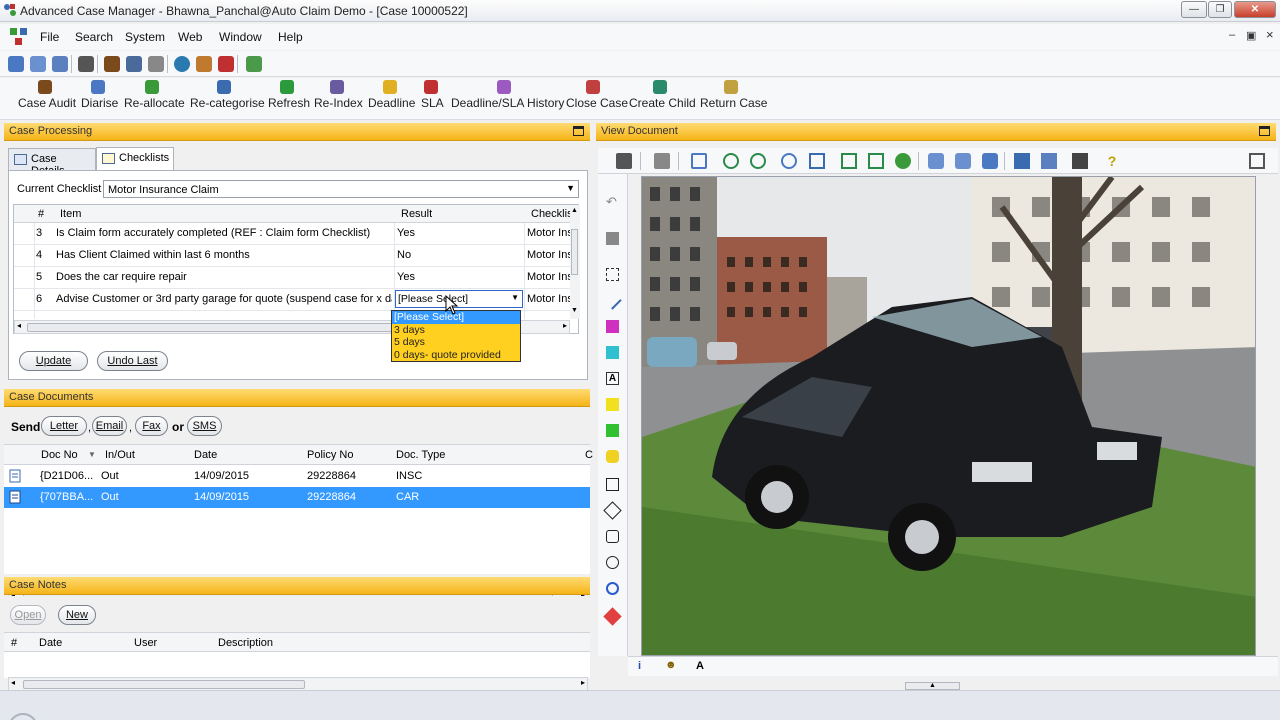 This screenshot has height=720, width=1280. What do you see at coordinates (151, 426) in the screenshot?
I see `fax-button: Fax` at bounding box center [151, 426].